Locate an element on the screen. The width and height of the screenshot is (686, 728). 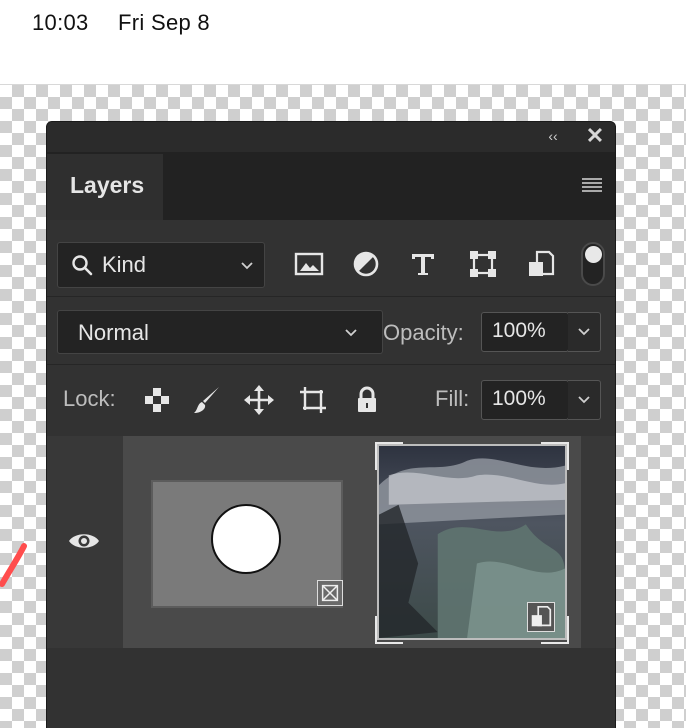
opacity-label: Opacity: is located at coordinates (423, 332).